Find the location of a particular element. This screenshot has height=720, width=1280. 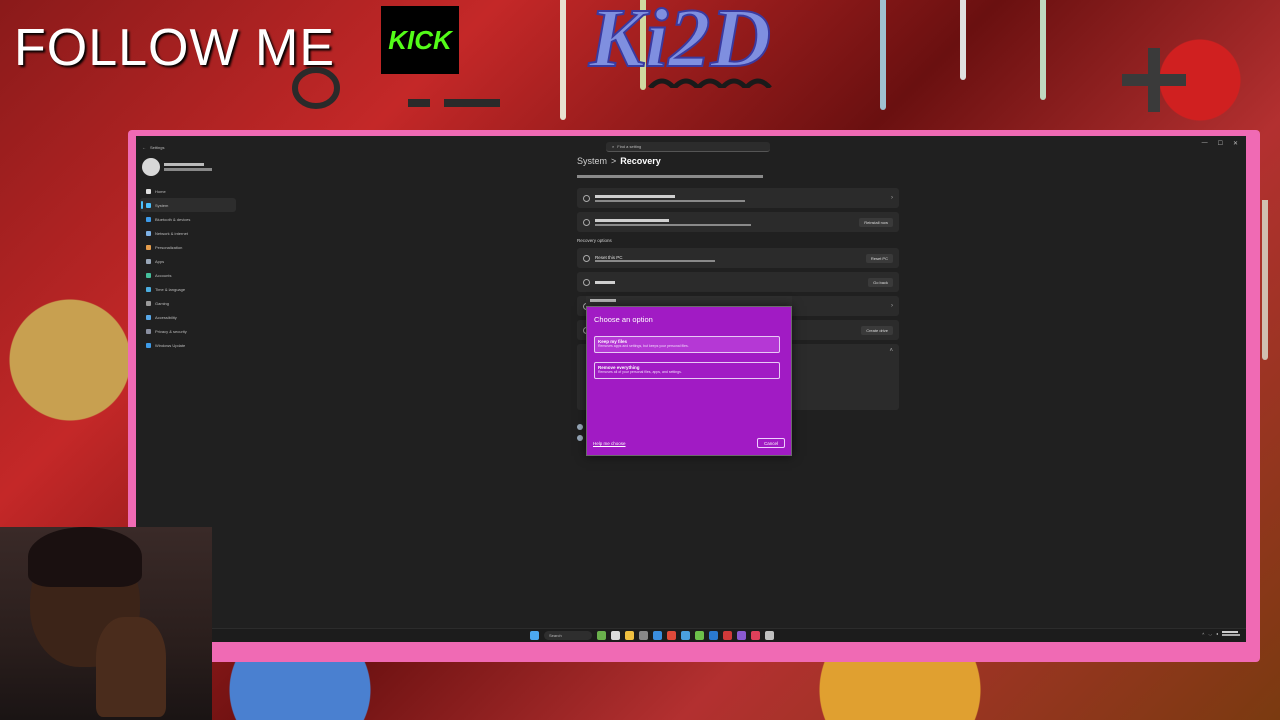

wifi-icon: ◡ is located at coordinates (1210, 633).